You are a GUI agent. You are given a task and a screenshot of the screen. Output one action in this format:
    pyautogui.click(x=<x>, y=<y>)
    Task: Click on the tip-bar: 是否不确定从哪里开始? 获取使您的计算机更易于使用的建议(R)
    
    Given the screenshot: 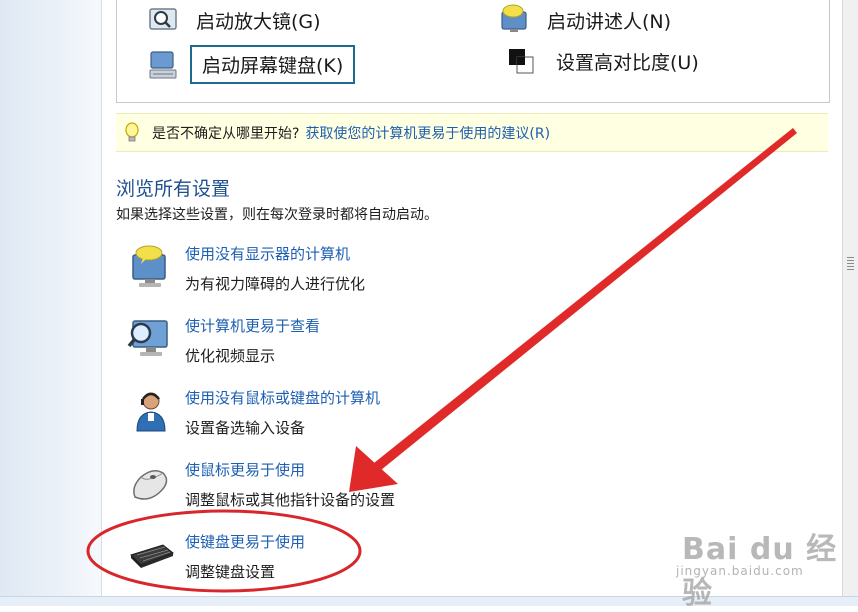 What is the action you would take?
    pyautogui.click(x=472, y=132)
    